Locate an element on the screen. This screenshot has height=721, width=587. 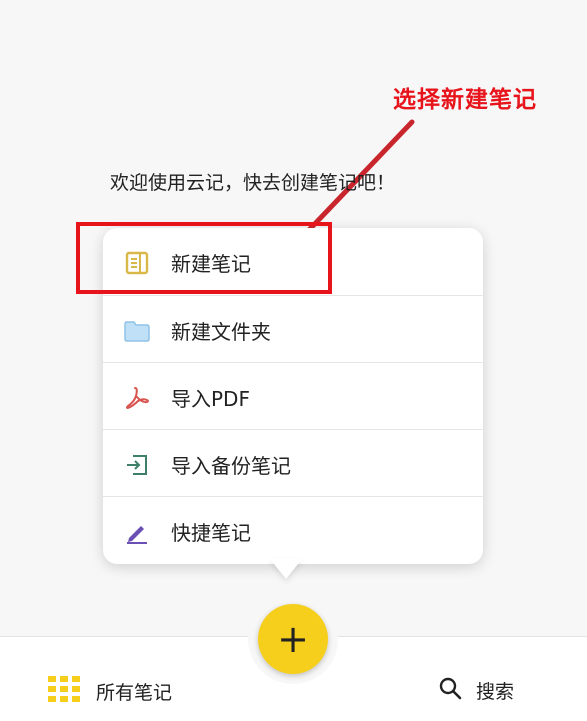
nav-search-label: 搜索 is located at coordinates (495, 691).